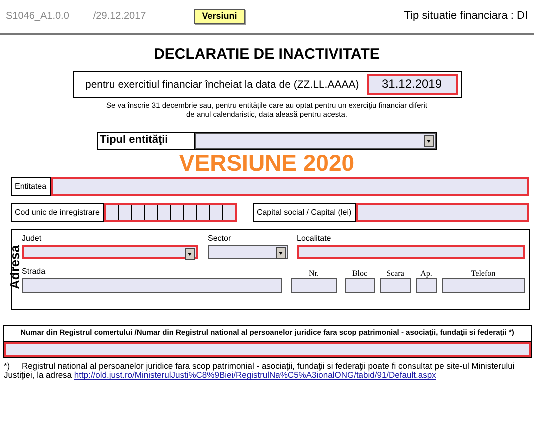  What do you see at coordinates (34, 272) in the screenshot?
I see `field-label: Strada` at bounding box center [34, 272].